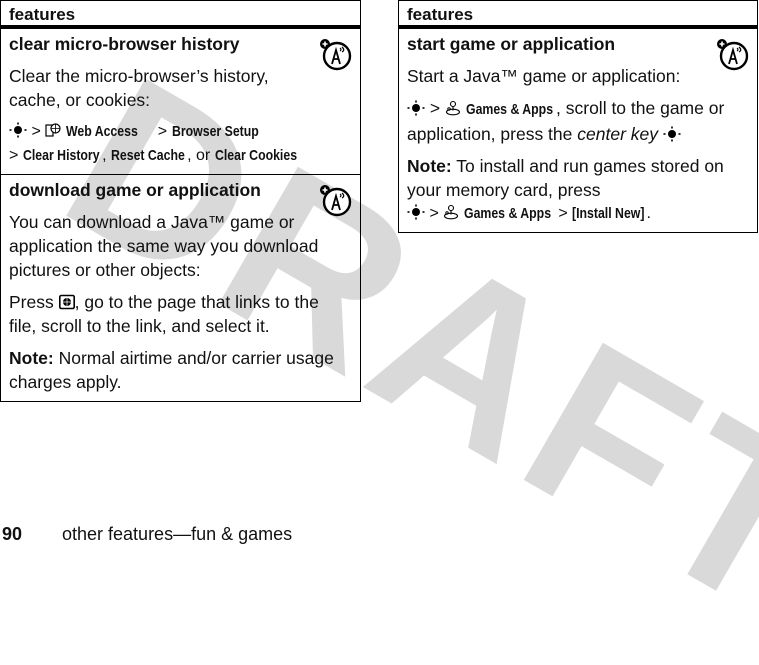 The height and width of the screenshot is (665, 759). What do you see at coordinates (135, 190) in the screenshot?
I see `feature-title: download game or application` at bounding box center [135, 190].